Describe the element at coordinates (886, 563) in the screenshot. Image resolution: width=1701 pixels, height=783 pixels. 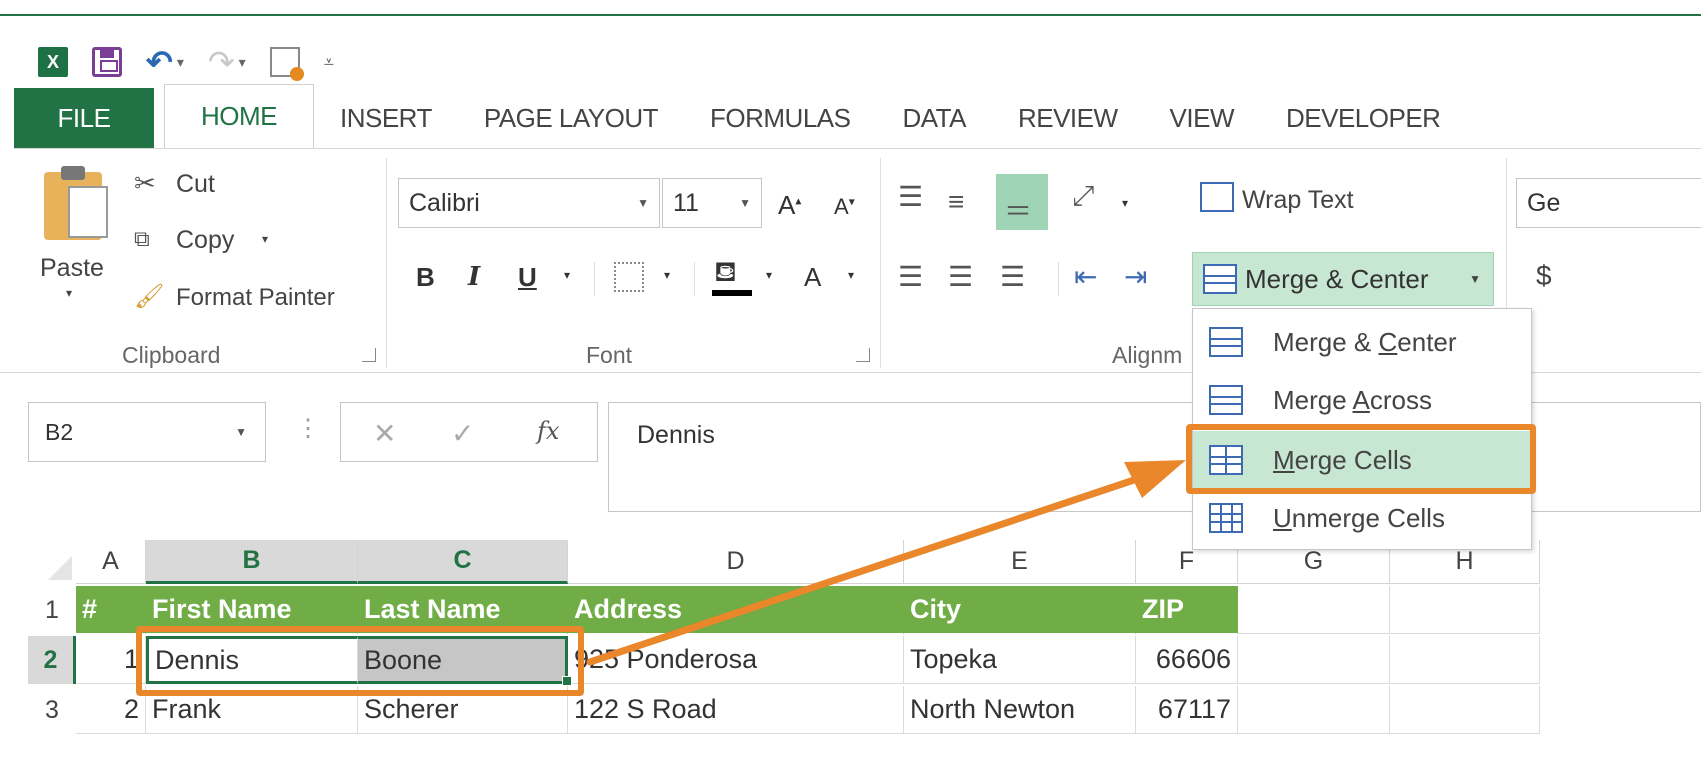
I see `callout-arrow` at that location.